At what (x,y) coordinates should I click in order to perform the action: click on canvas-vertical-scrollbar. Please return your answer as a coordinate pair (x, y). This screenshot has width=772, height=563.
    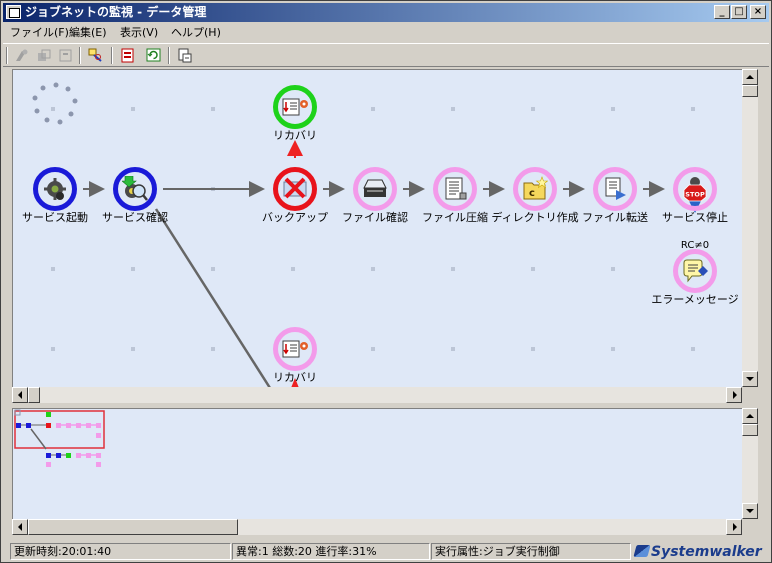
    Looking at the image, I should click on (750, 228).